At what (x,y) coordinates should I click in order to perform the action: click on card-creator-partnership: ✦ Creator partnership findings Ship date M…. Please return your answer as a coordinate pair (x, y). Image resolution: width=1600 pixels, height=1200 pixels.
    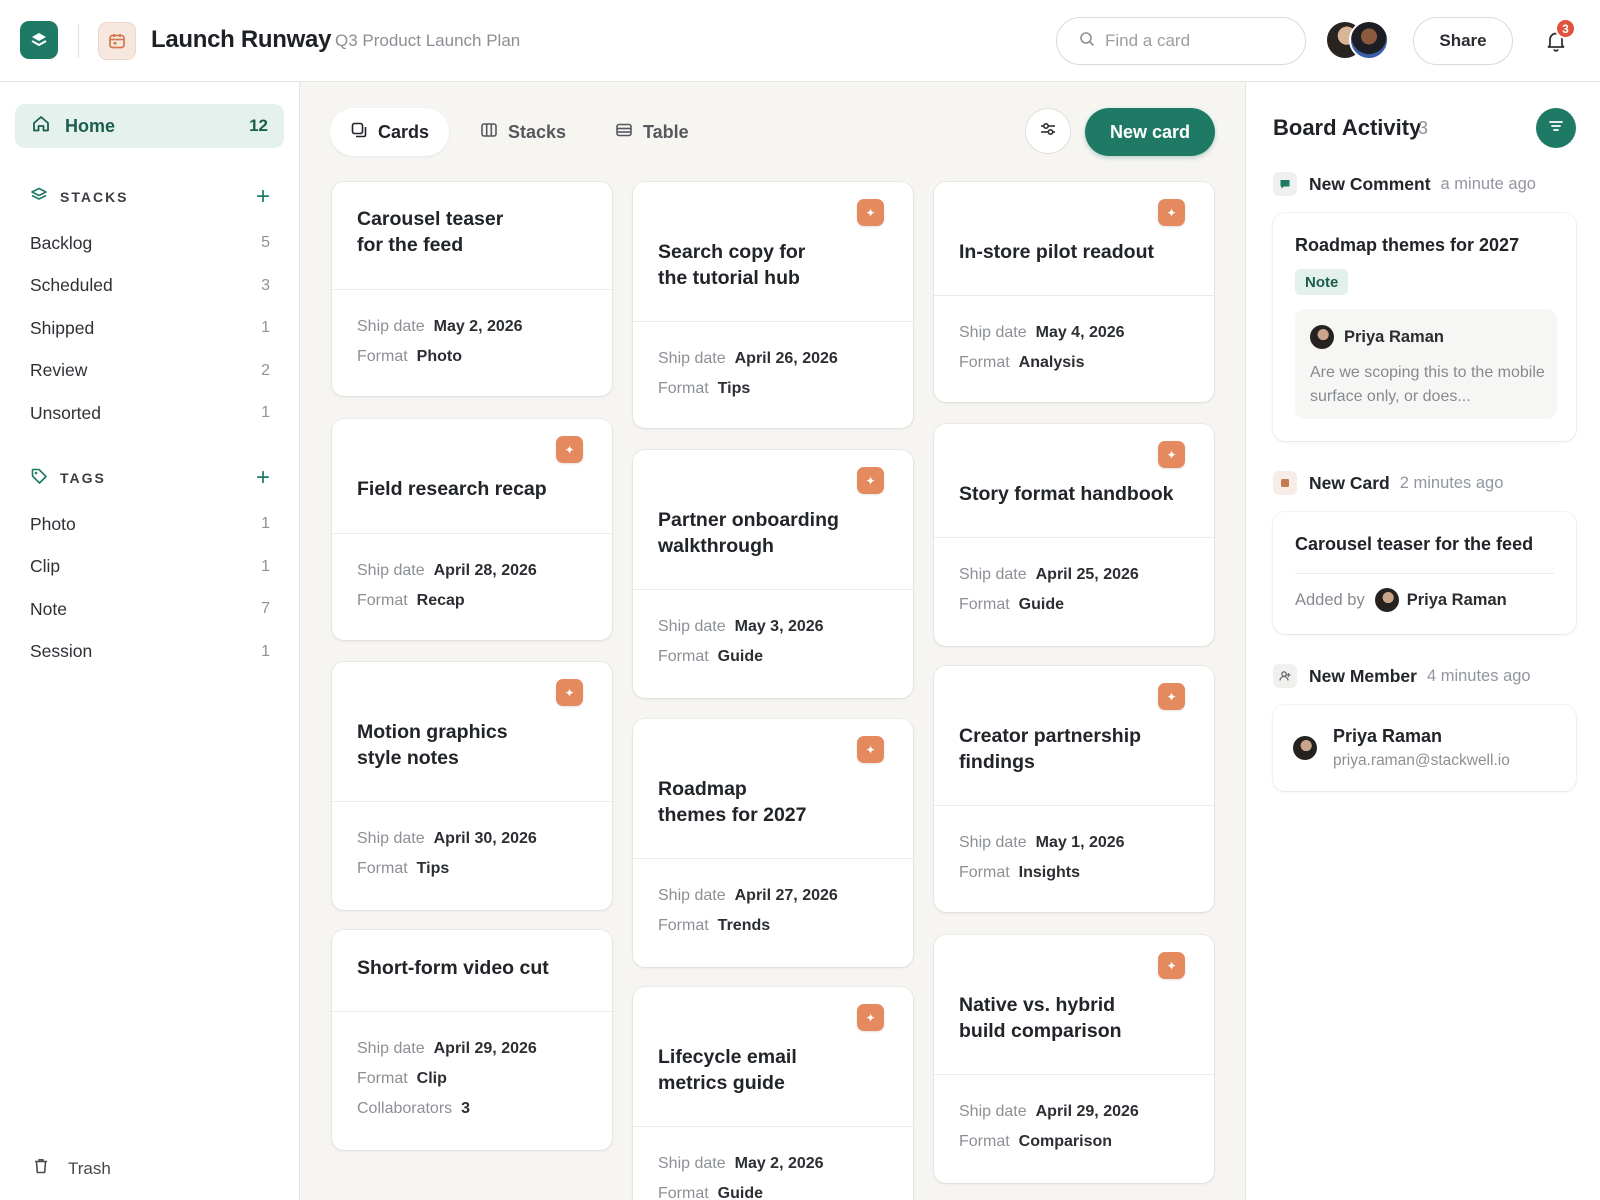
    Looking at the image, I should click on (1074, 789).